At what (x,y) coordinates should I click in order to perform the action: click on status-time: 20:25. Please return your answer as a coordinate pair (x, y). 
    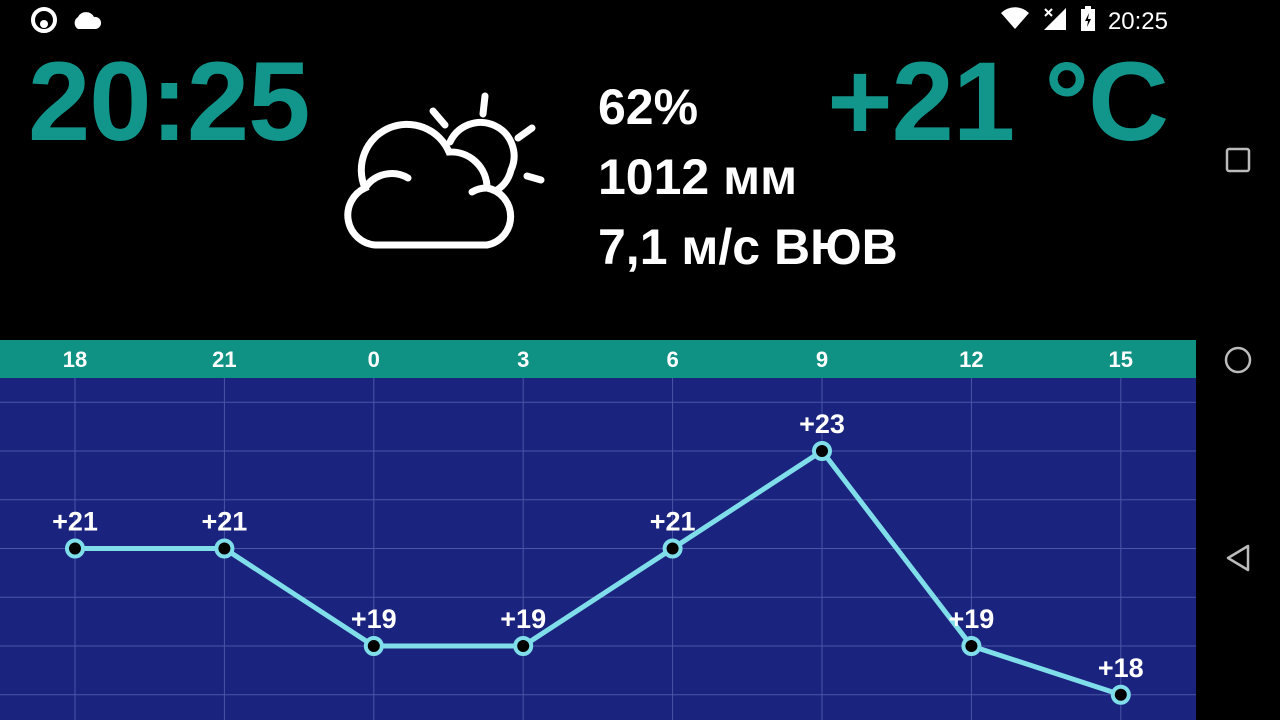
    Looking at the image, I should click on (1137, 21).